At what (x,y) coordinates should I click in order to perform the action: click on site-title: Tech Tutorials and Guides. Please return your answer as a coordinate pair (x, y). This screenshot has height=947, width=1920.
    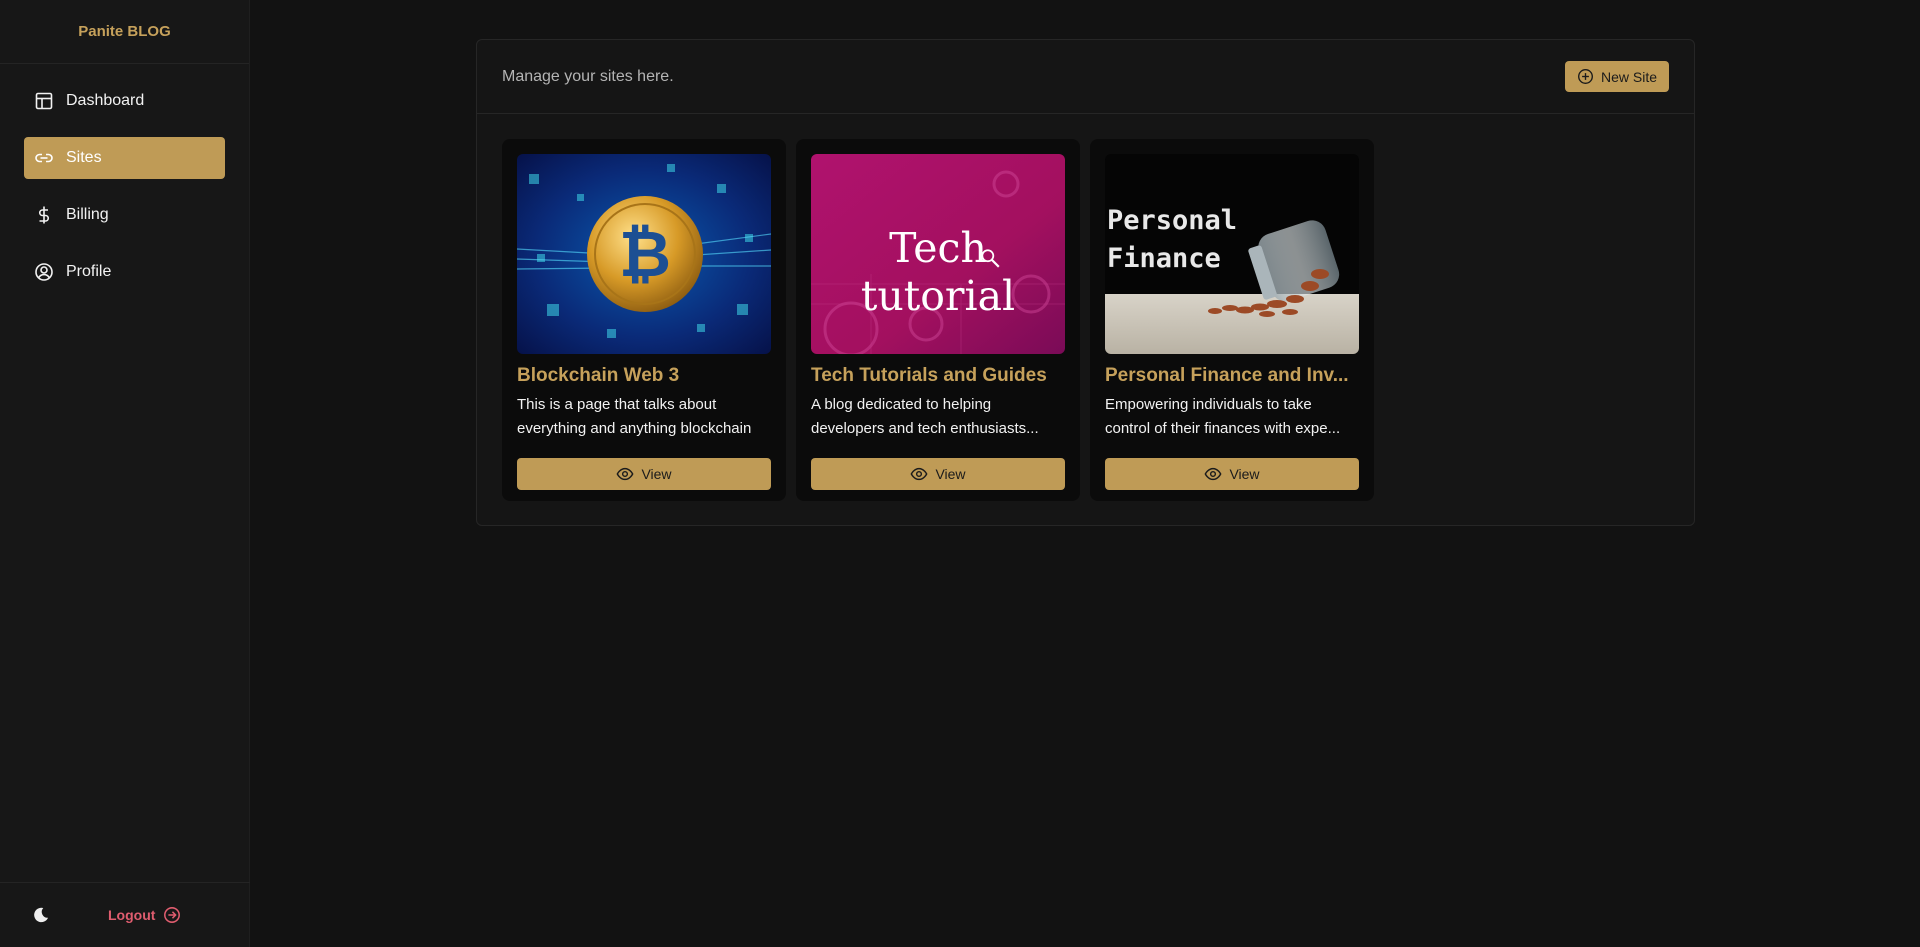
    Looking at the image, I should click on (929, 375).